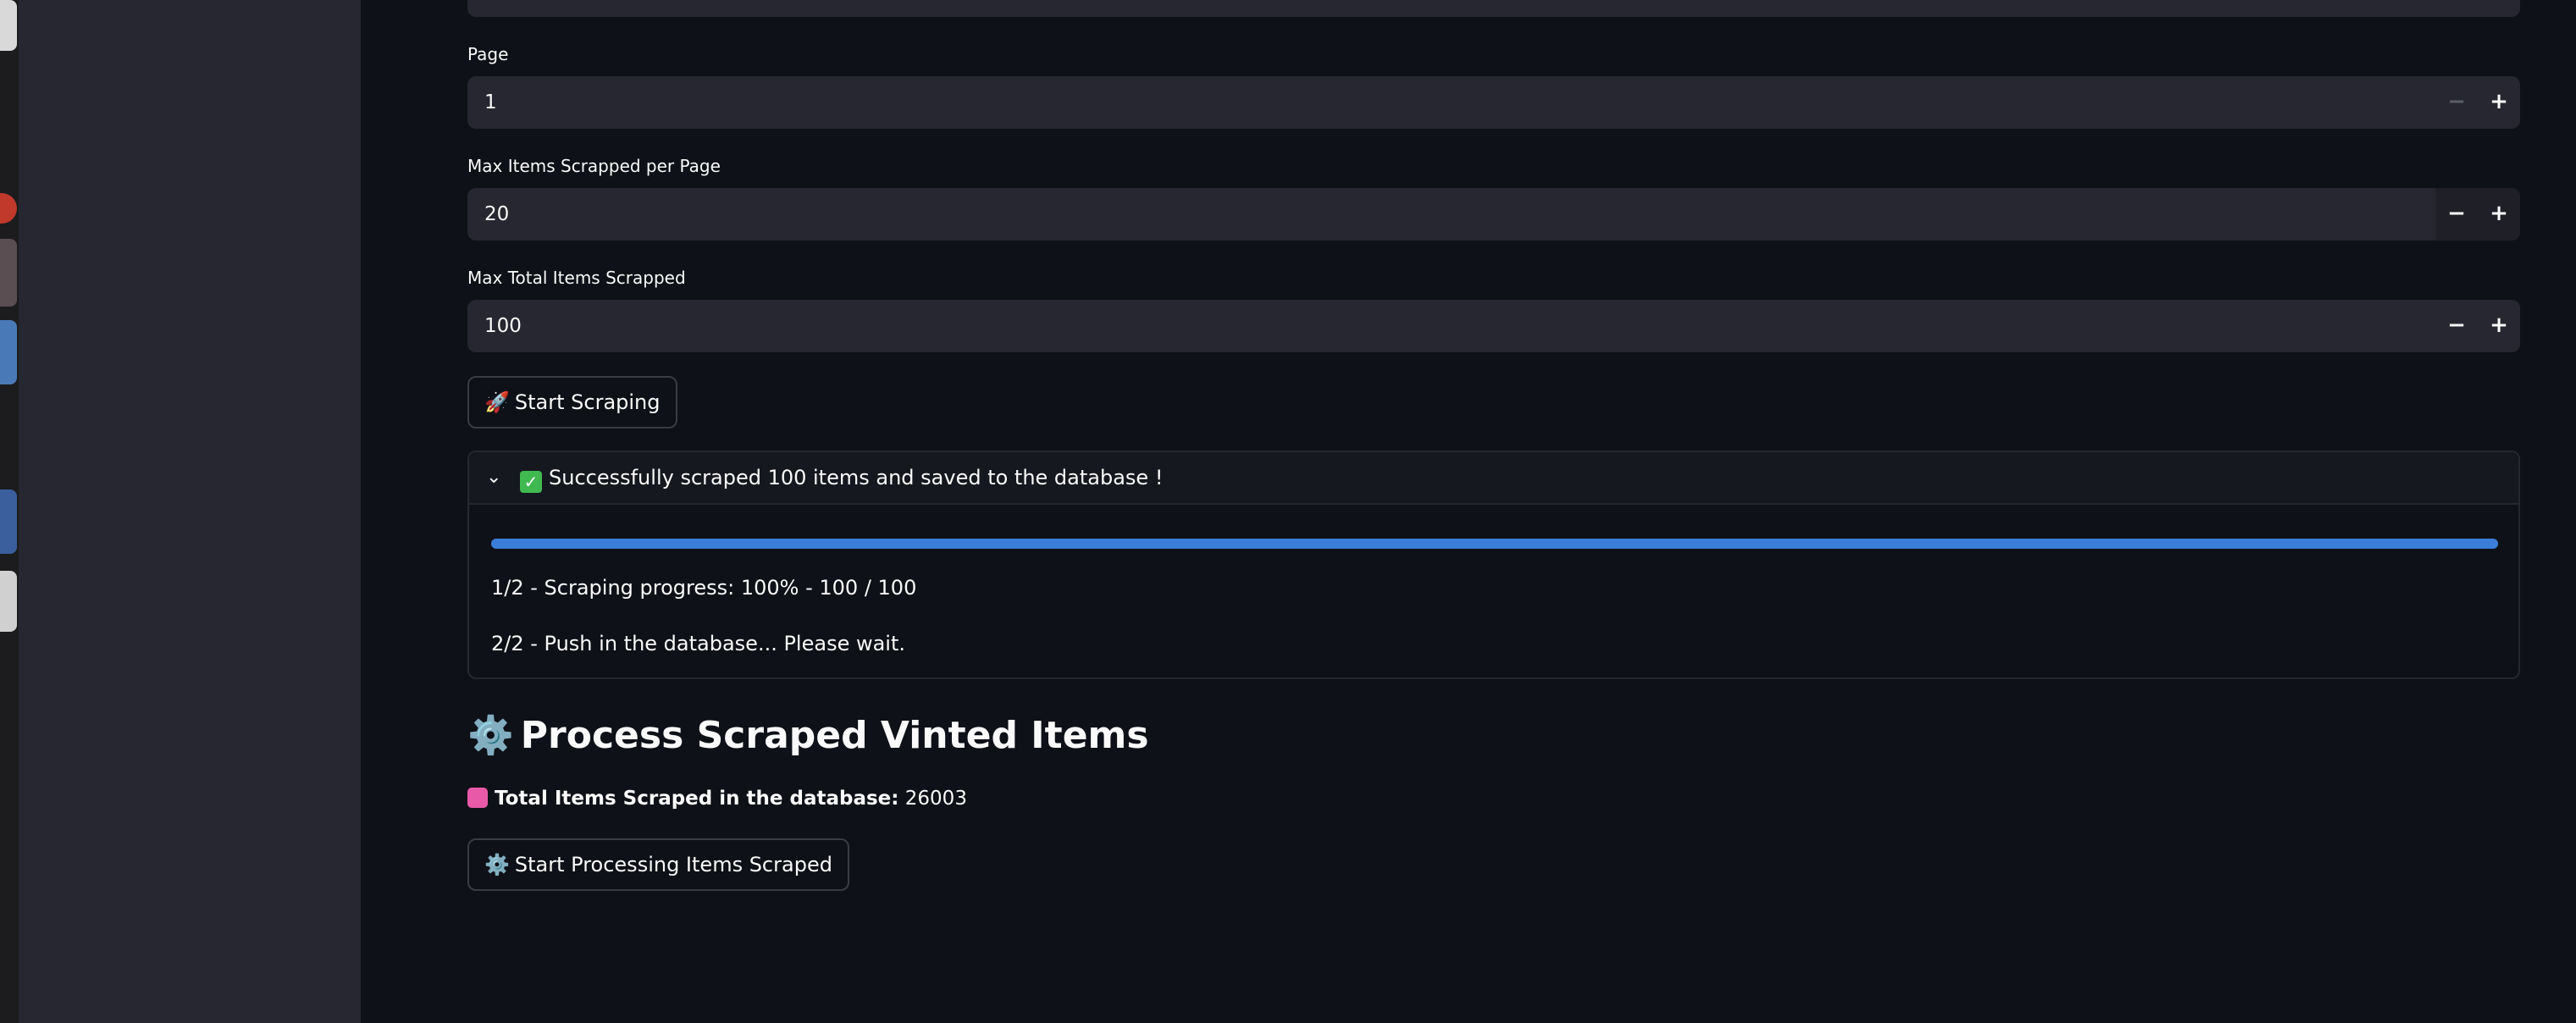  I want to click on start-processing-label: Start Processing Items Scraped, so click(673, 864).